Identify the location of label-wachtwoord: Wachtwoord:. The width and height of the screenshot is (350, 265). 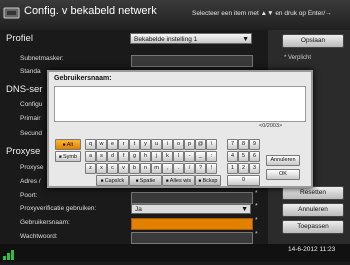
(39, 236).